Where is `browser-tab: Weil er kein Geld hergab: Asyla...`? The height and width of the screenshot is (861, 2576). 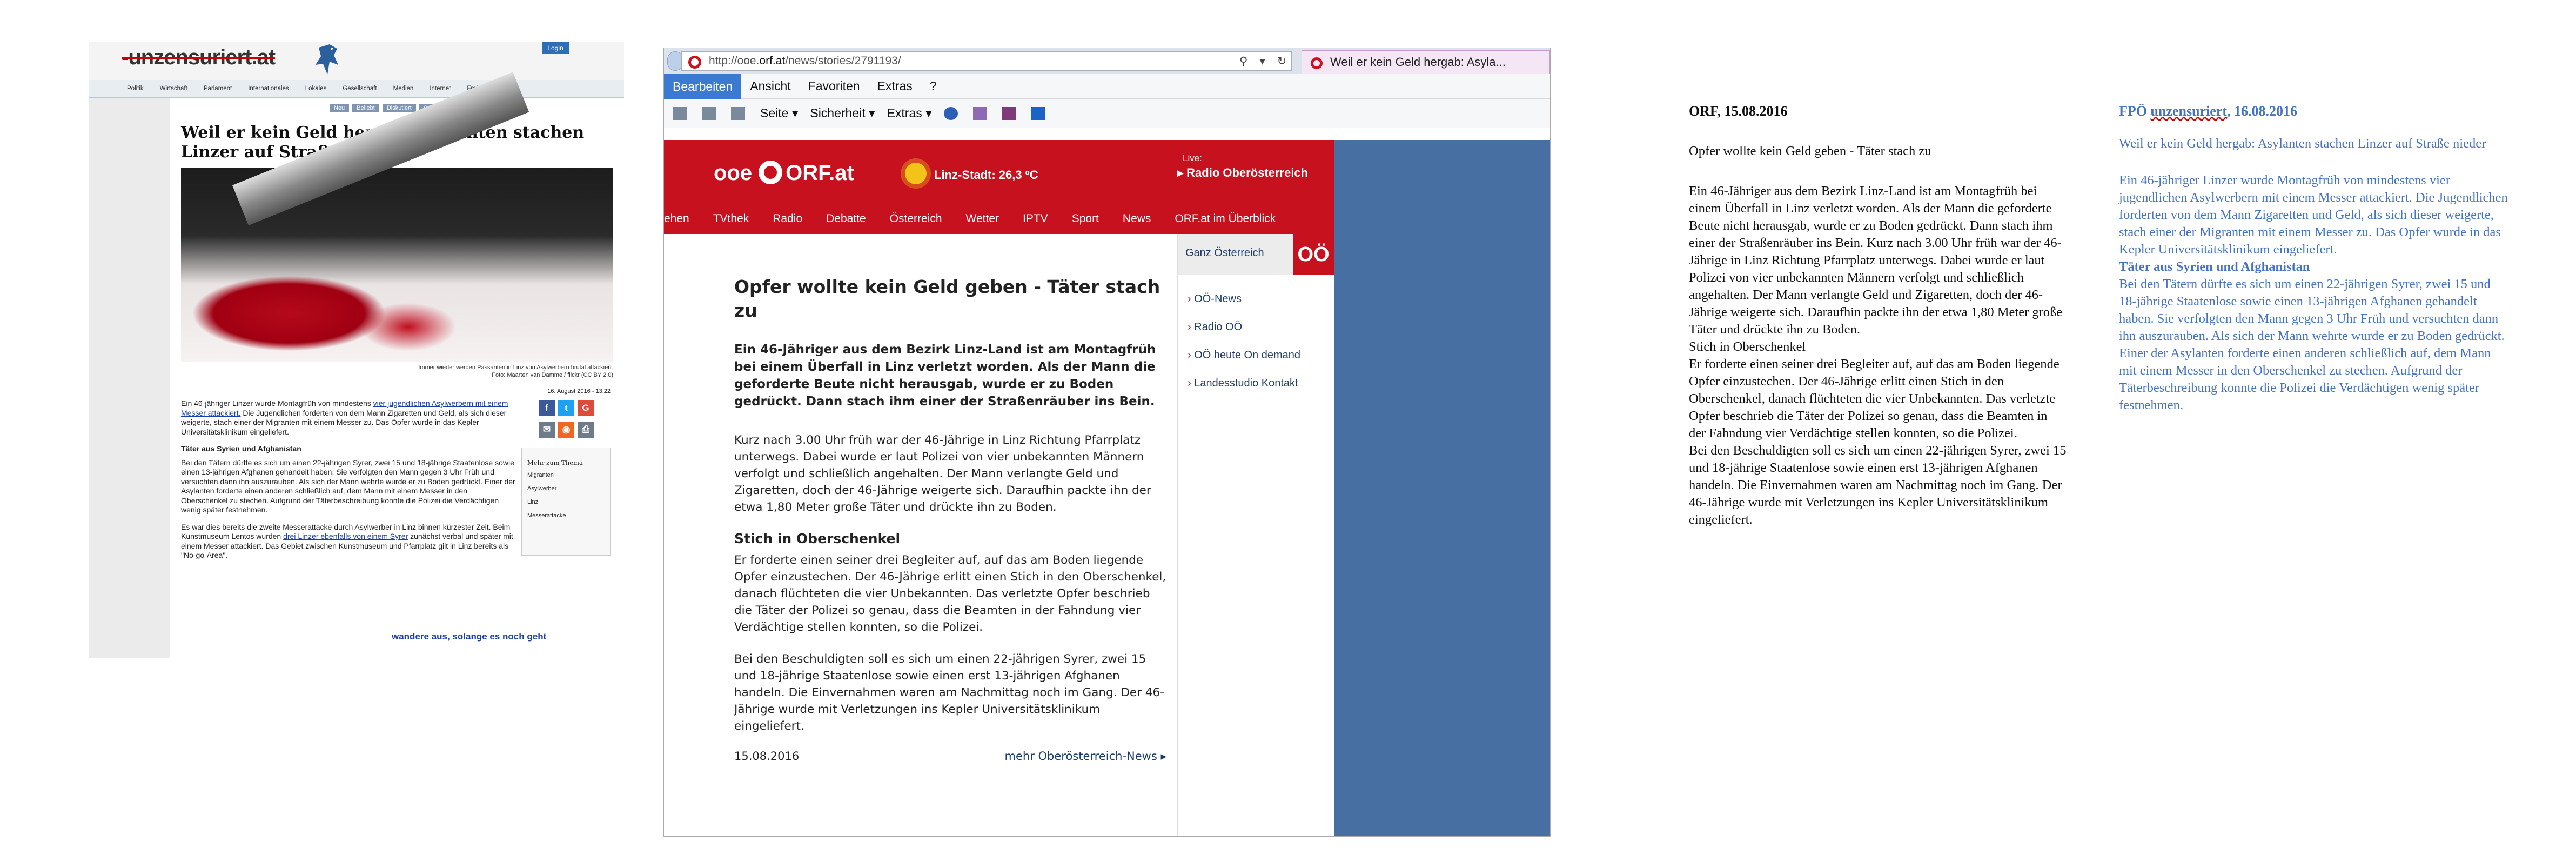
browser-tab: Weil er kein Geld hergab: Asyla... is located at coordinates (1426, 62).